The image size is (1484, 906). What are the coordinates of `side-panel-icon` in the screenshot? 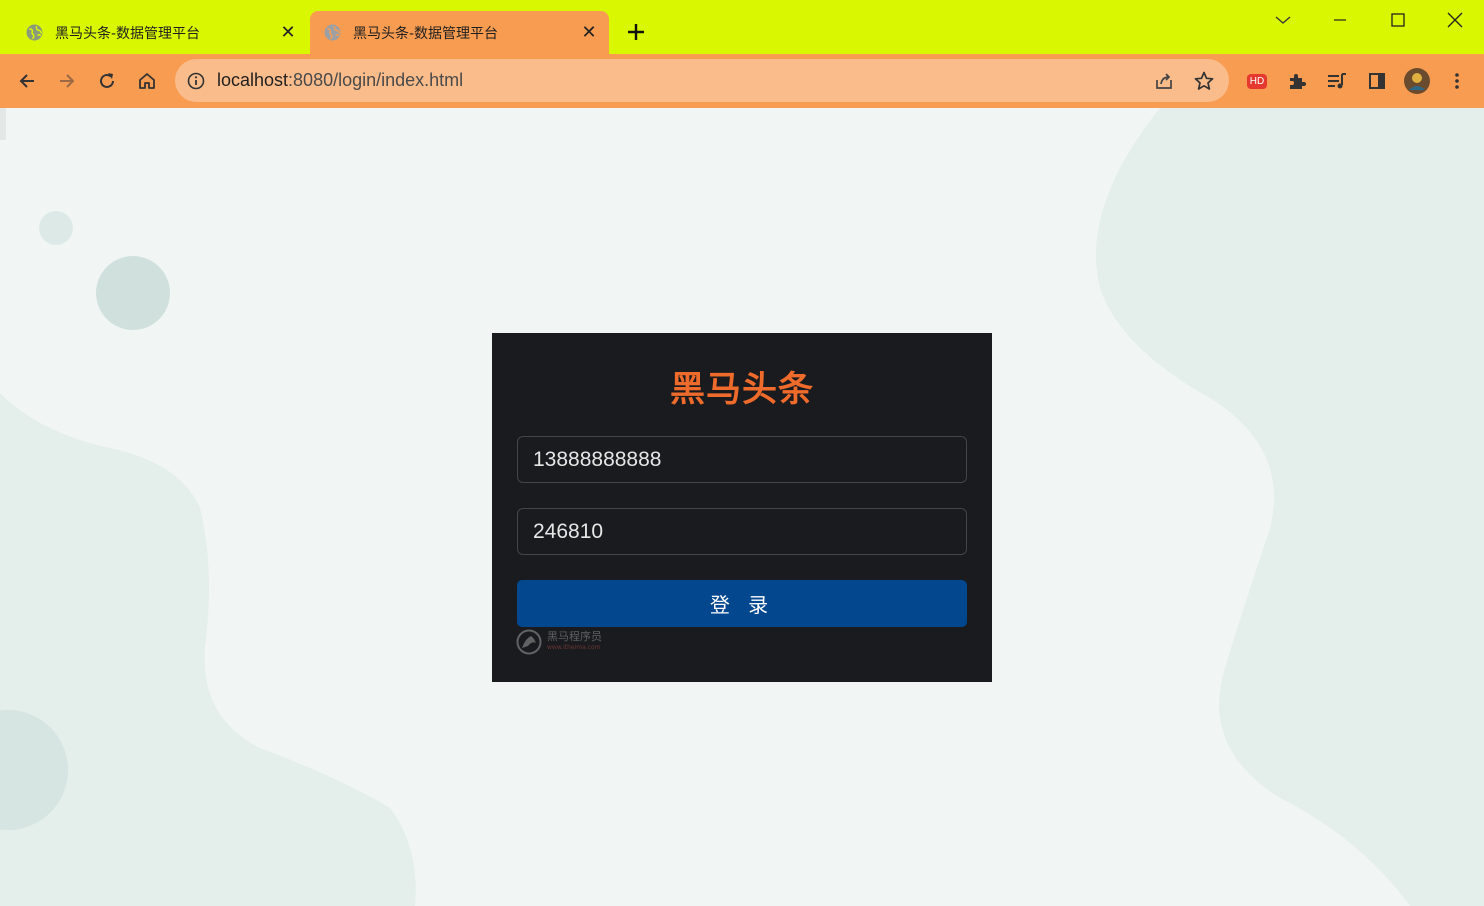 It's located at (1377, 81).